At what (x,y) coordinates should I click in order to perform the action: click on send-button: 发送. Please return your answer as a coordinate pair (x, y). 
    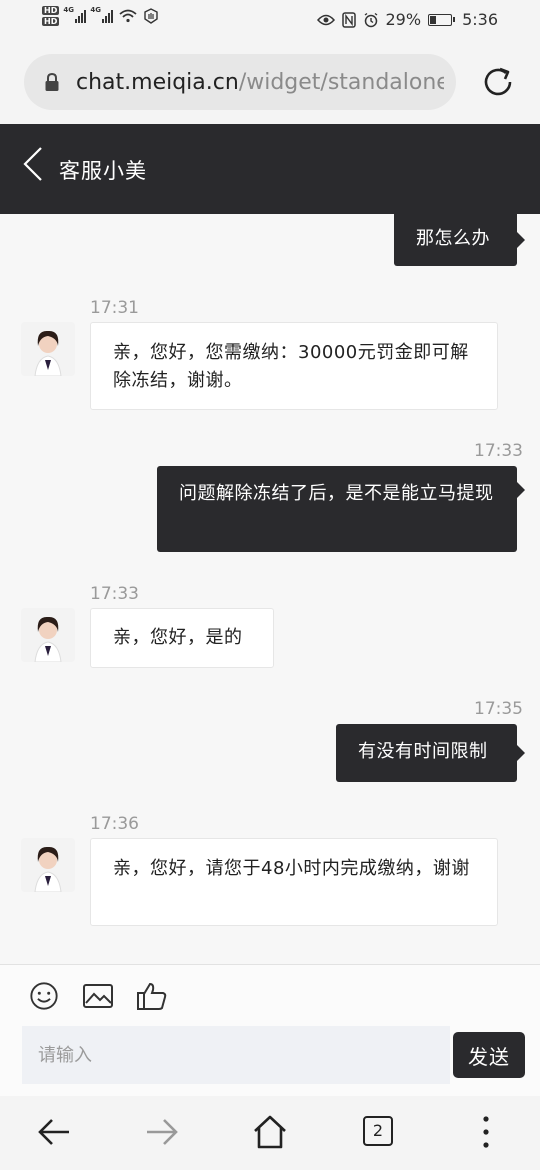
    Looking at the image, I should click on (489, 1055).